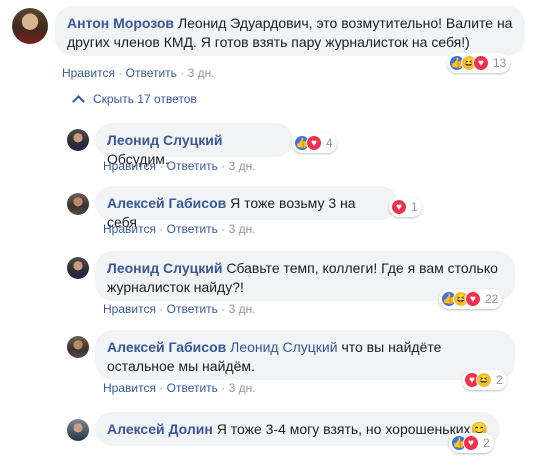 The width and height of the screenshot is (546, 465). I want to click on reaction-summary: 👍 ♥ 4, so click(314, 143).